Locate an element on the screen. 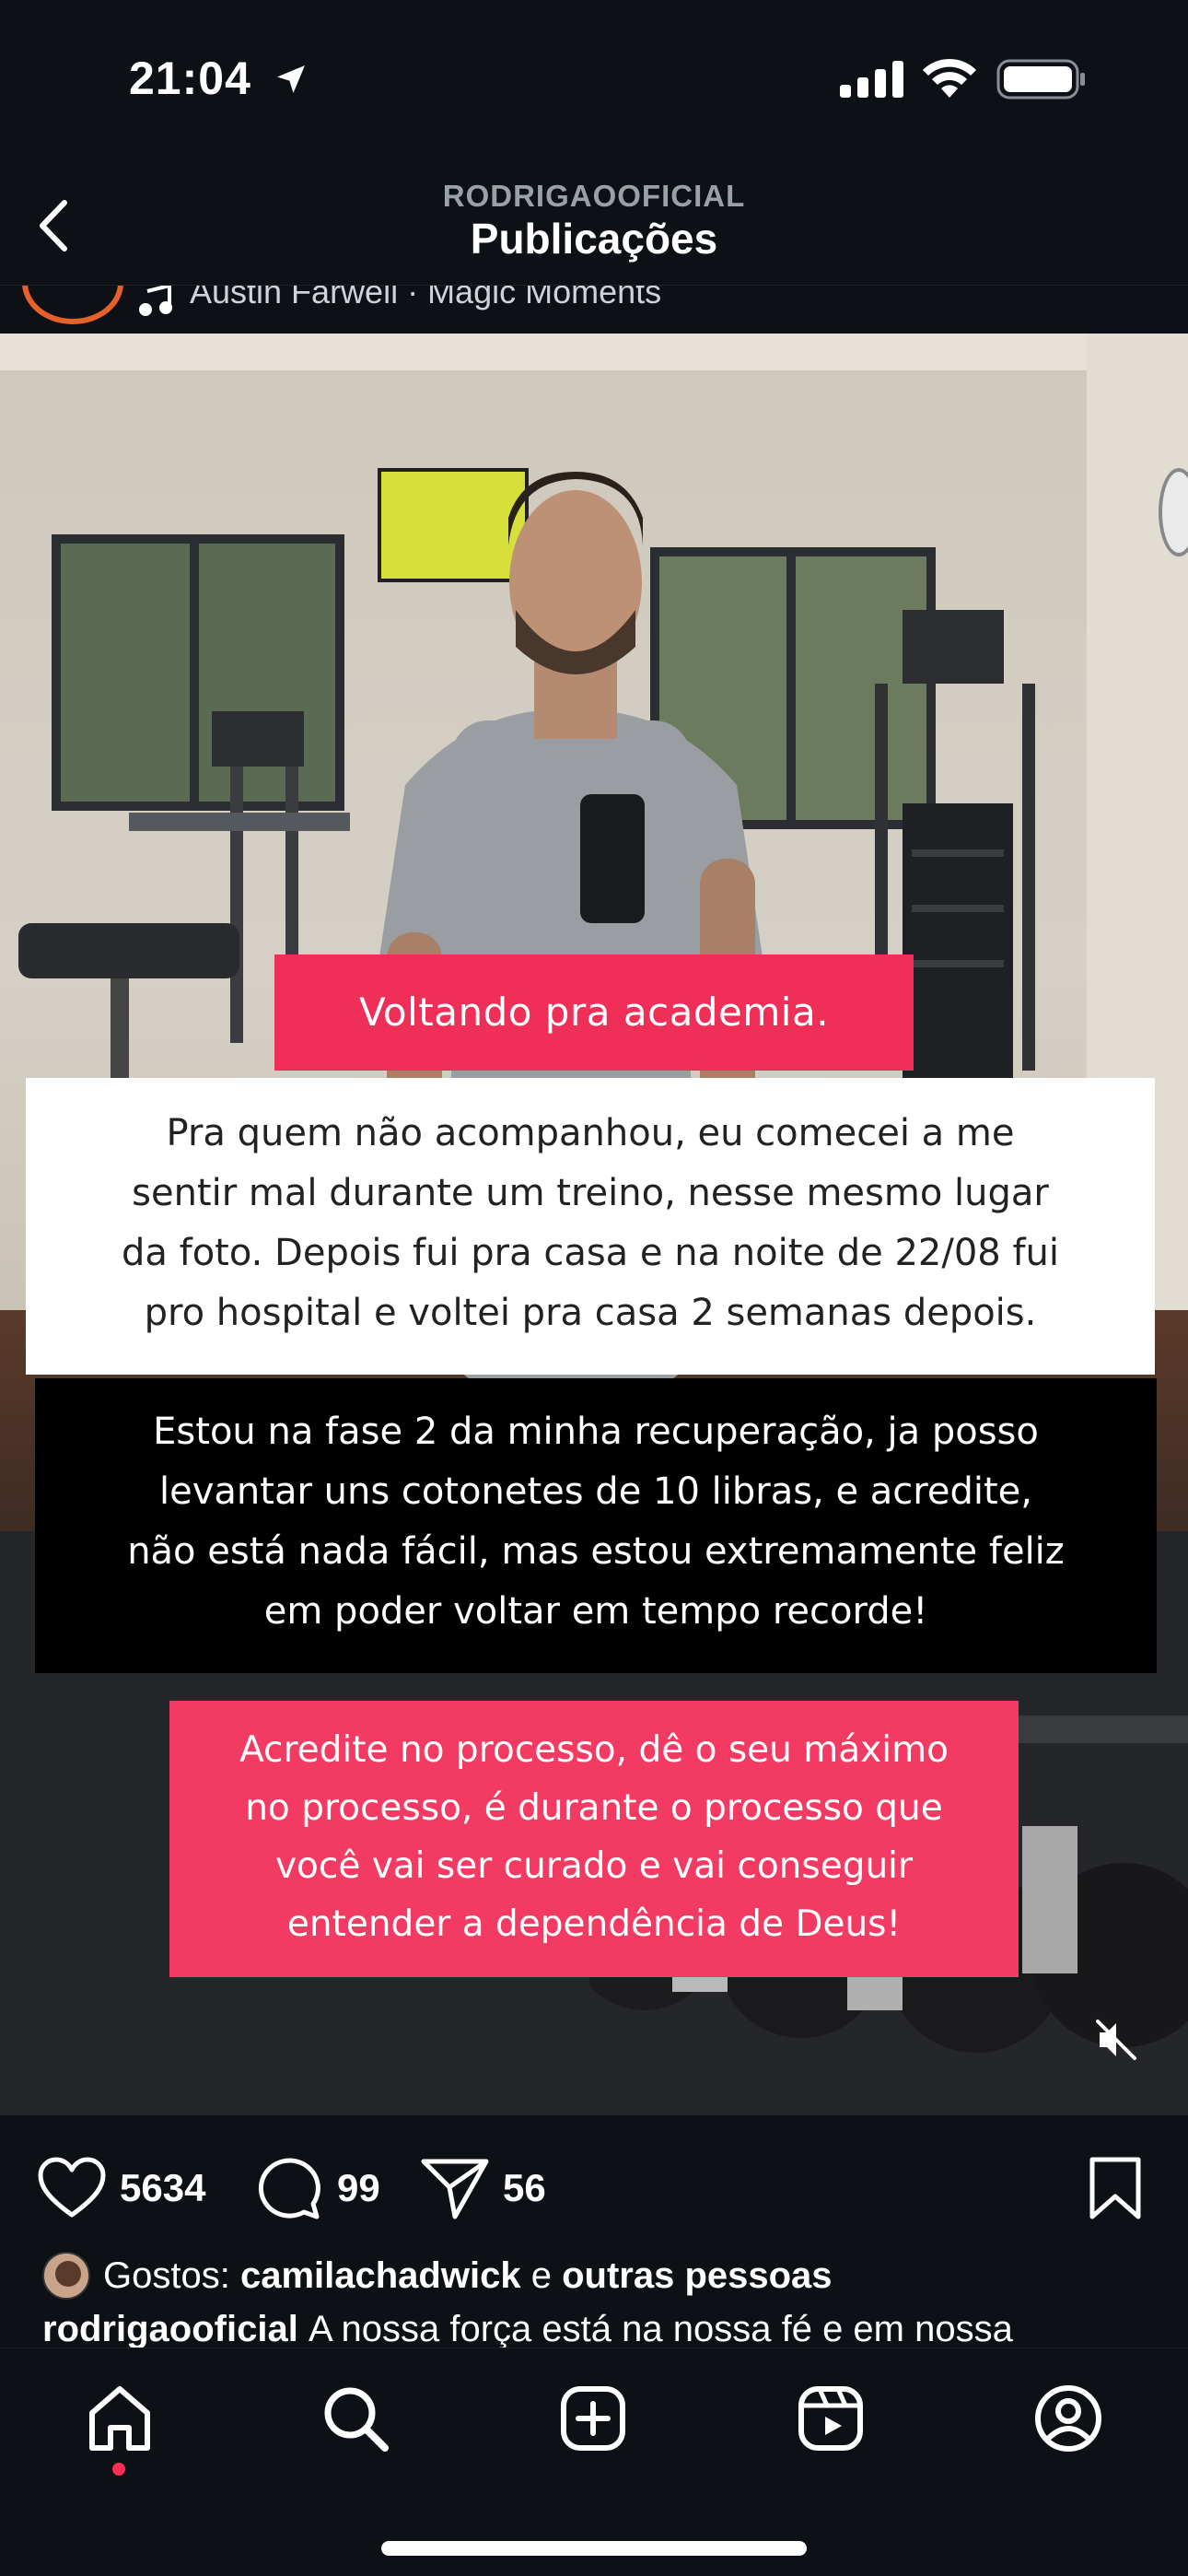 The image size is (1188, 2576). overlay-text-line: você vai ser curado e vai conseguir is located at coordinates (594, 1866).